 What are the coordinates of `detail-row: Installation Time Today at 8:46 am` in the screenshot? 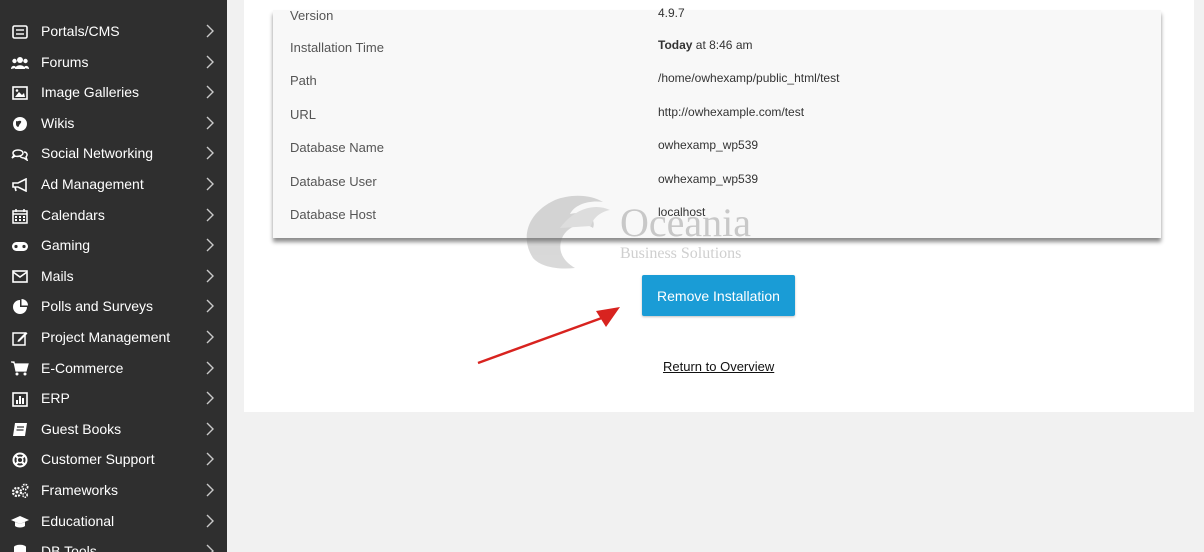 It's located at (717, 48).